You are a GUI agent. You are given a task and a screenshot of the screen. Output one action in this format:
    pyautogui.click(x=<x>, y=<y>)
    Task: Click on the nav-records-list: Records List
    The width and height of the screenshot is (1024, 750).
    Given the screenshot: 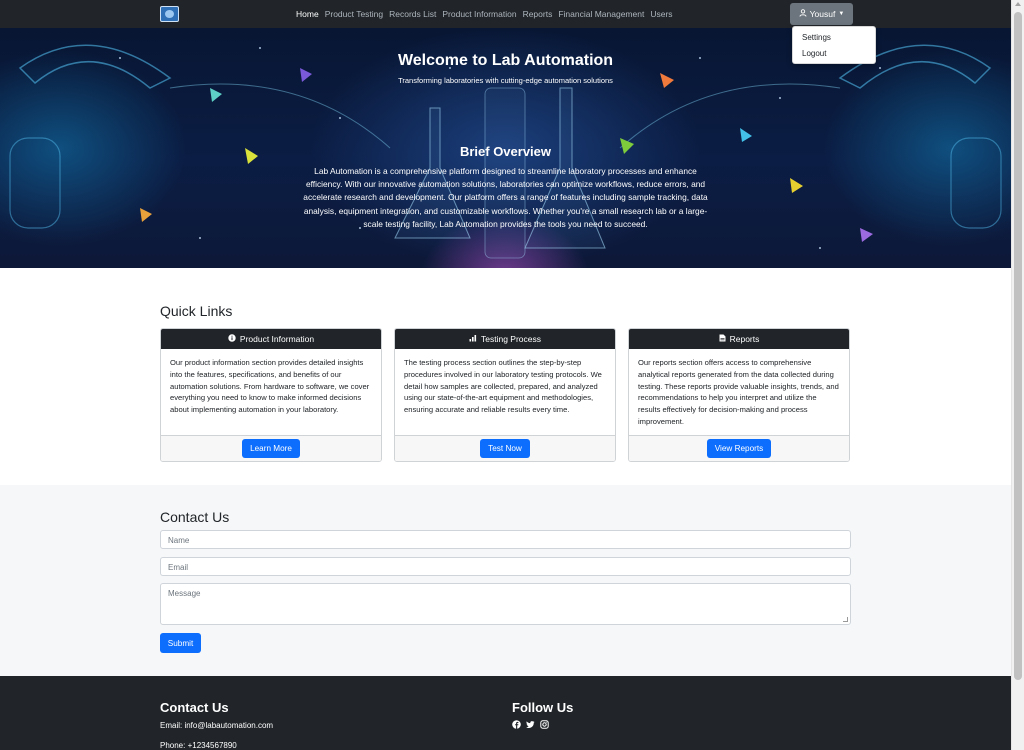 What is the action you would take?
    pyautogui.click(x=412, y=14)
    